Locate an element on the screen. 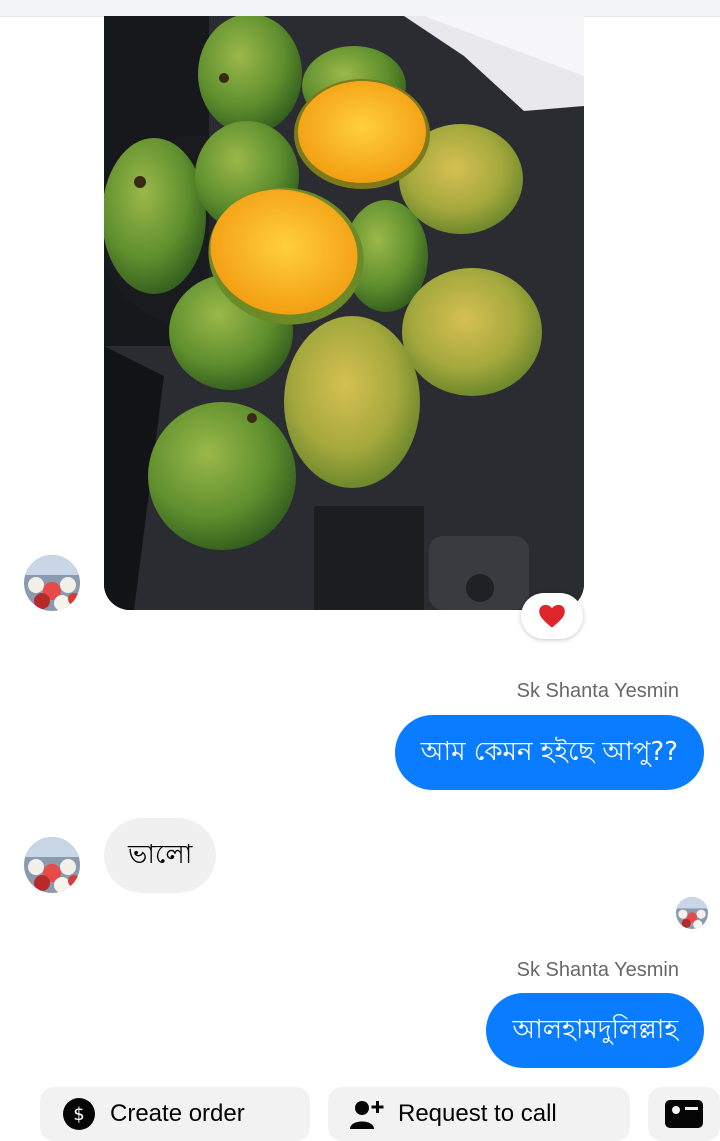 The height and width of the screenshot is (1141, 720). seen-receipt-avatar is located at coordinates (692, 913).